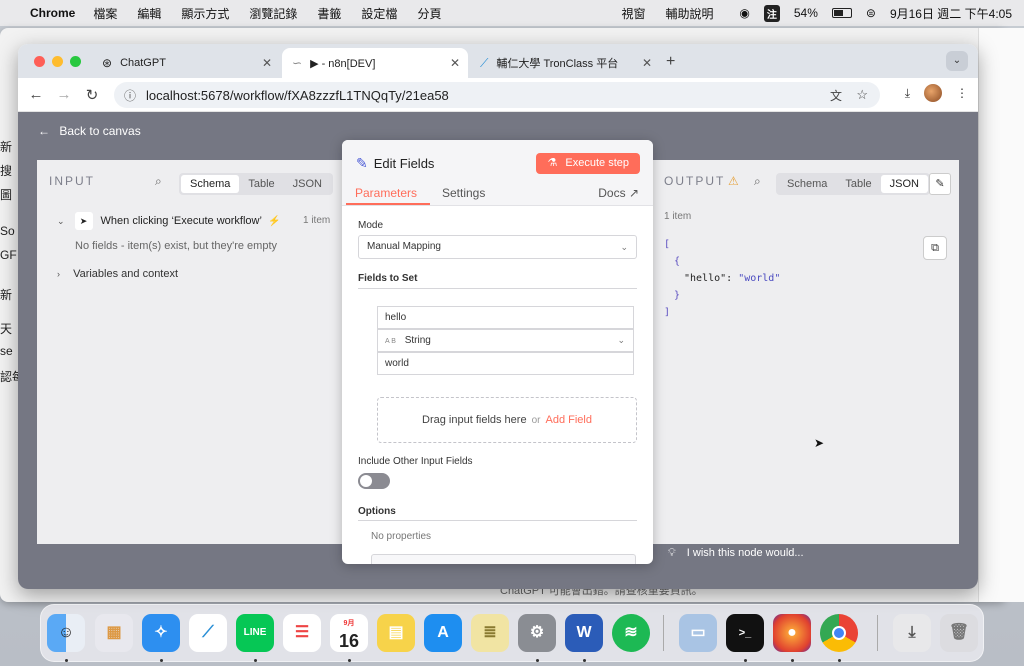 The image size is (1024, 666). Describe the element at coordinates (261, 184) in the screenshot. I see `input-view-table: Table` at that location.